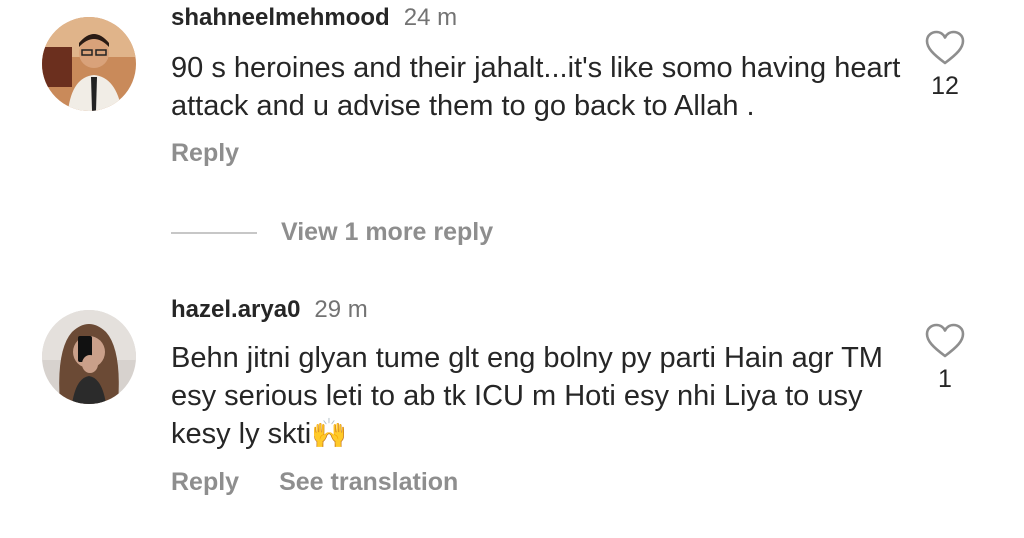 This screenshot has height=538, width=1024. I want to click on view-more-replies-label: View 1 more reply, so click(387, 232).